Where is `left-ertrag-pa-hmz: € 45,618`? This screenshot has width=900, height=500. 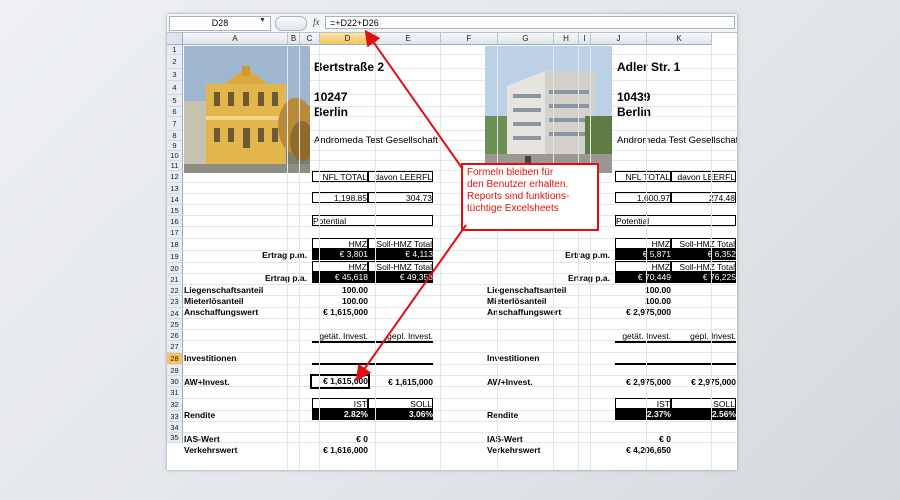
left-ertrag-pa-hmz: € 45,618 is located at coordinates (340, 277).